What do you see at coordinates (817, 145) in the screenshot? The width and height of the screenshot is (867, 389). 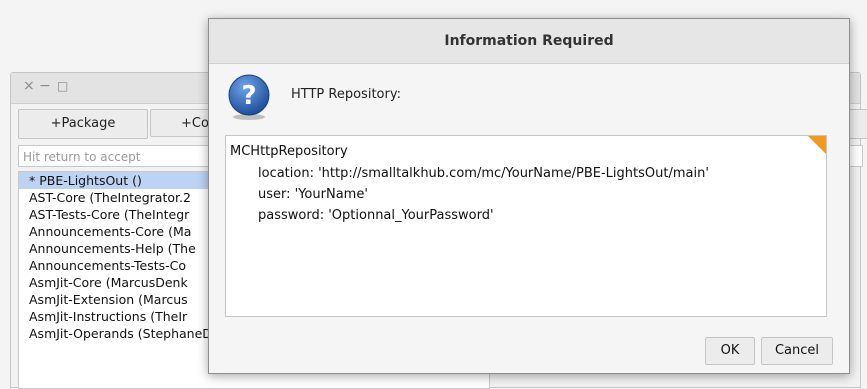 I see `edit-corner-marker` at bounding box center [817, 145].